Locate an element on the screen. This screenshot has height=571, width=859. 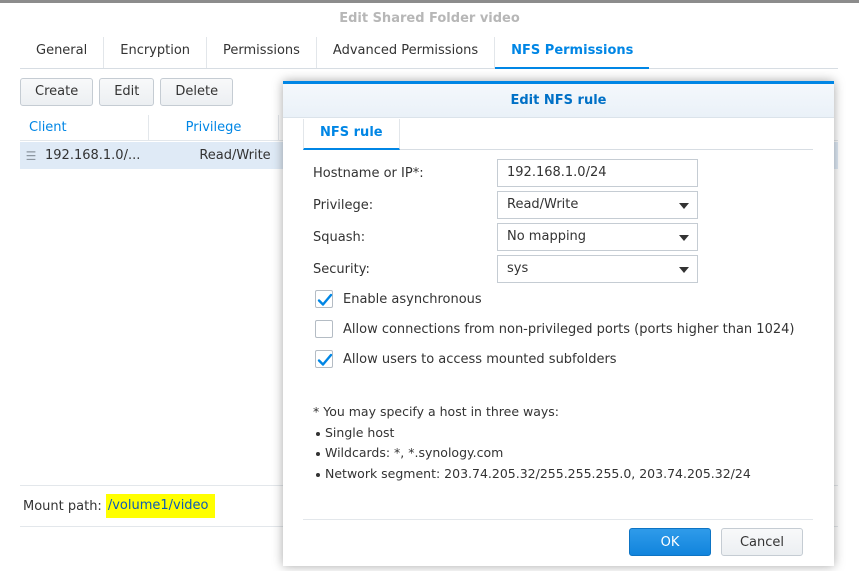
squash-select: No mapping is located at coordinates (597, 237).